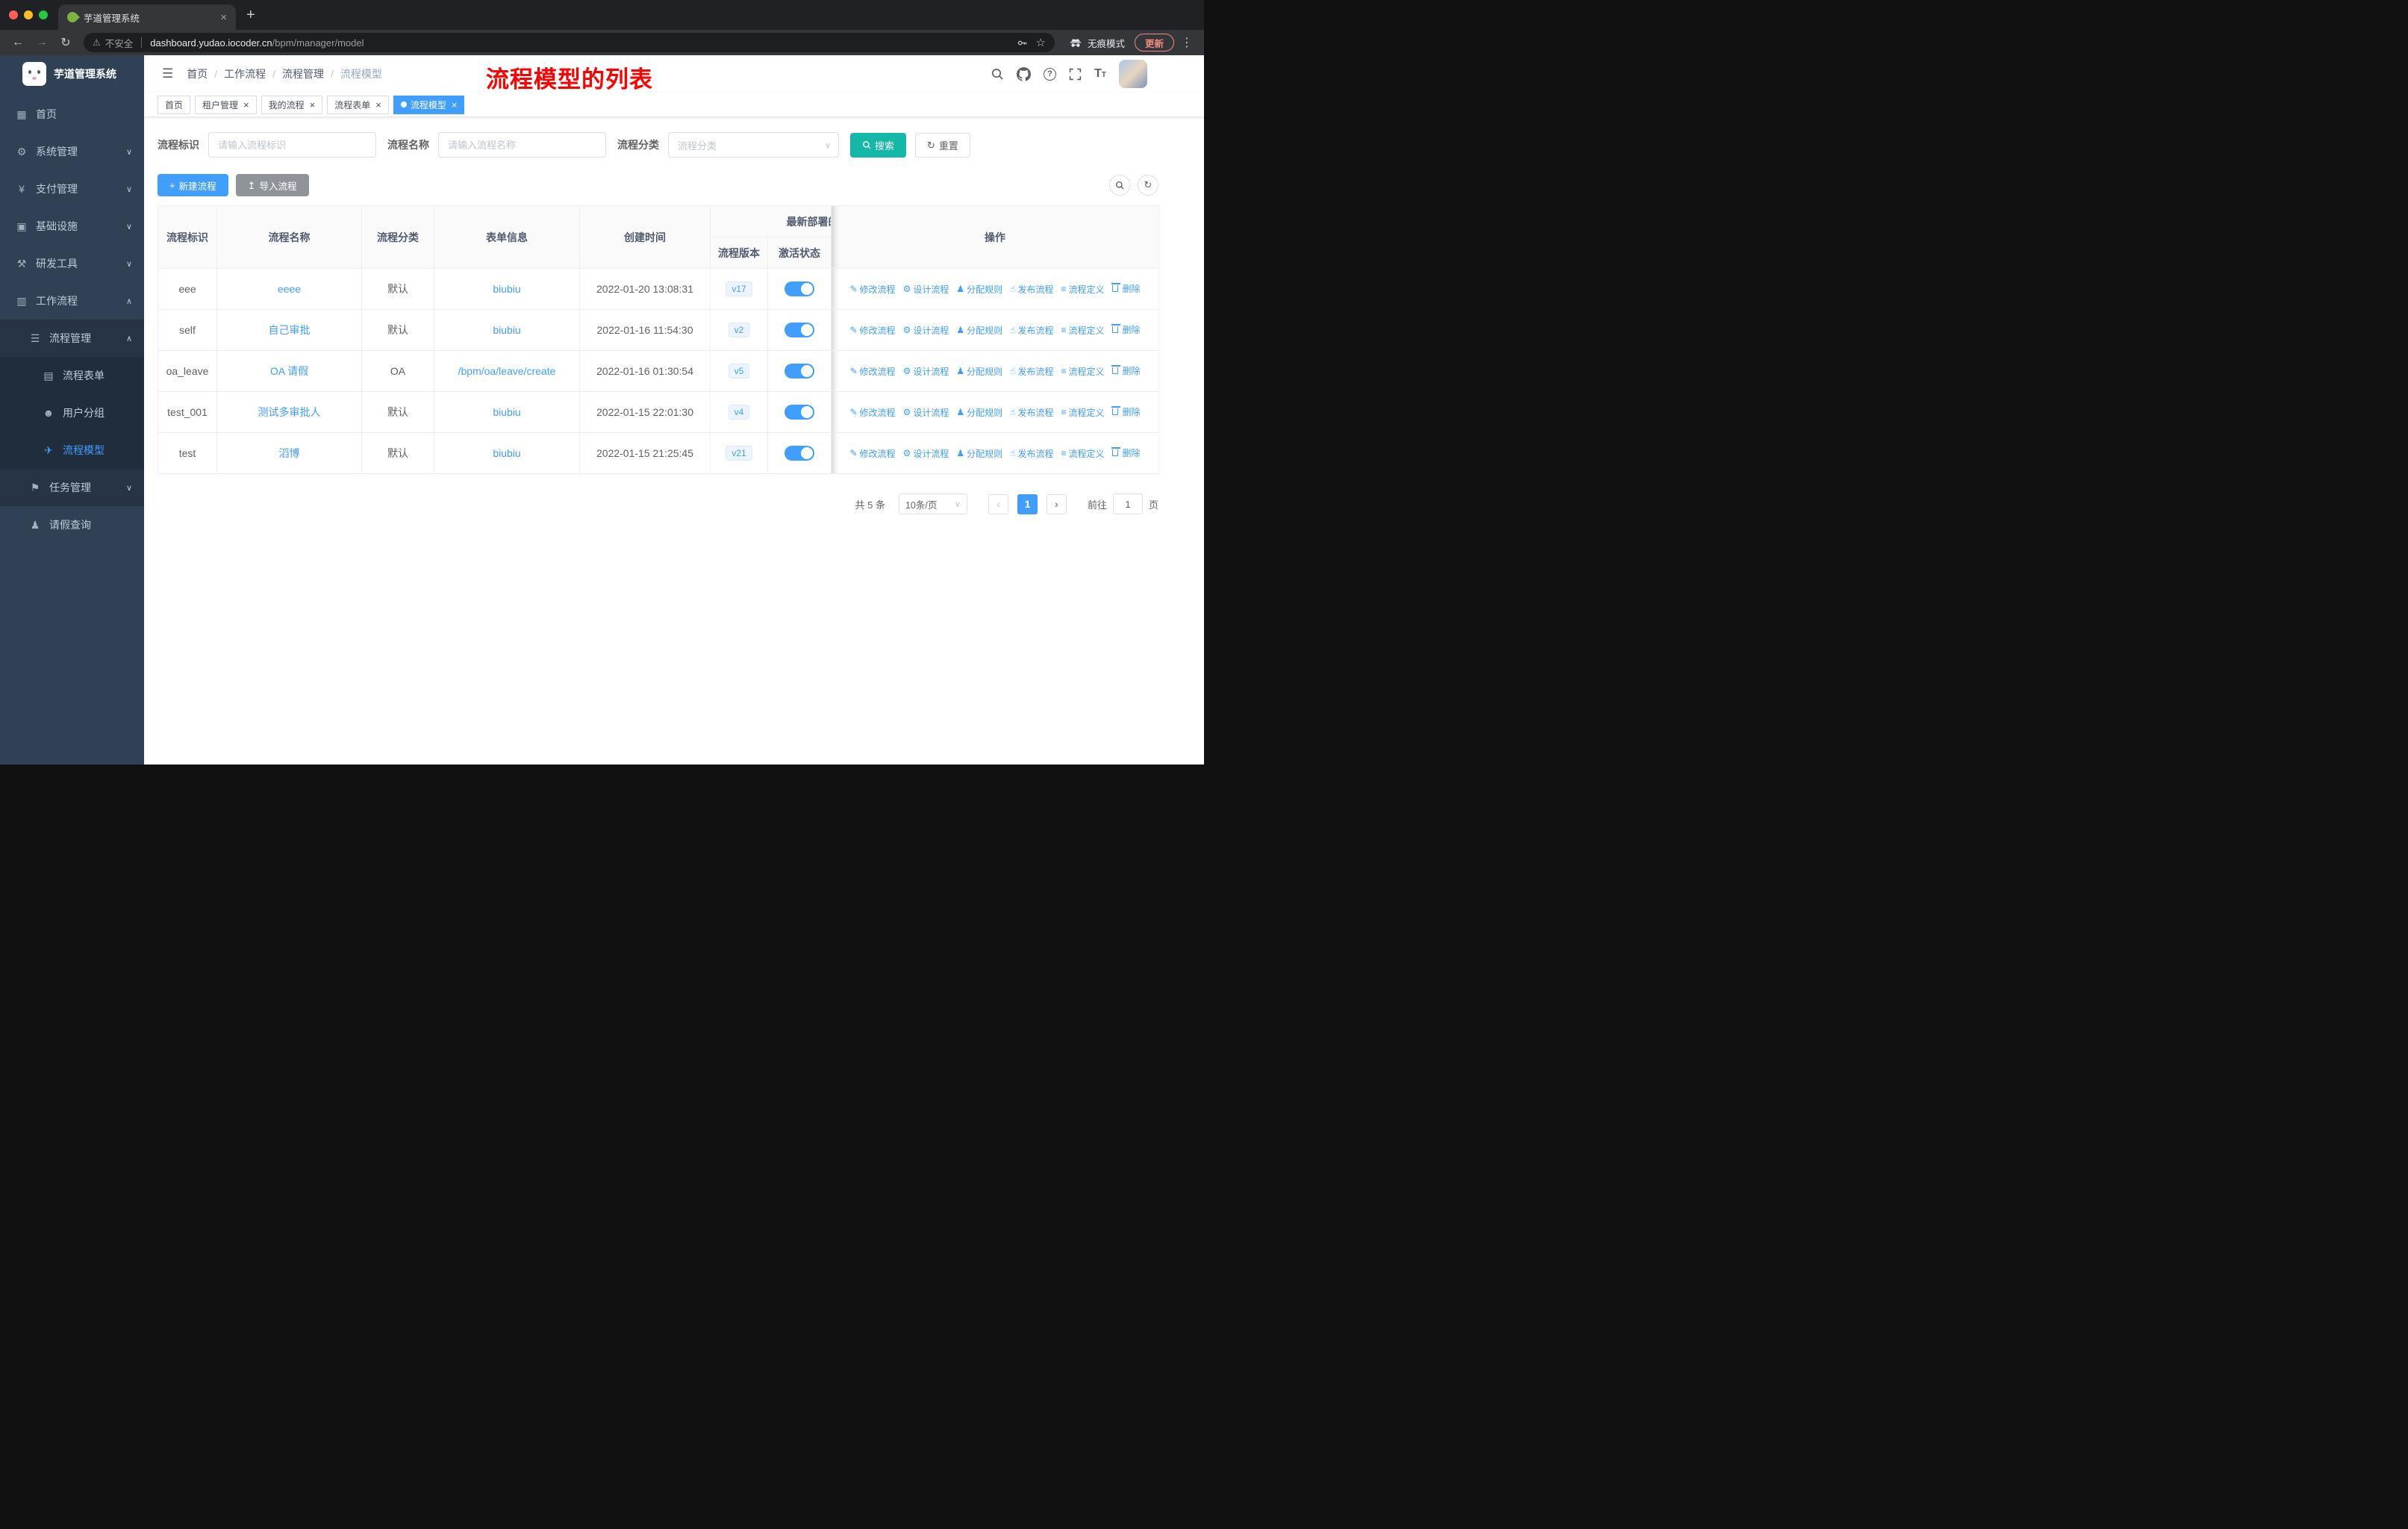 The width and height of the screenshot is (2408, 1529). What do you see at coordinates (1056, 504) in the screenshot?
I see `next-page-button: ›` at bounding box center [1056, 504].